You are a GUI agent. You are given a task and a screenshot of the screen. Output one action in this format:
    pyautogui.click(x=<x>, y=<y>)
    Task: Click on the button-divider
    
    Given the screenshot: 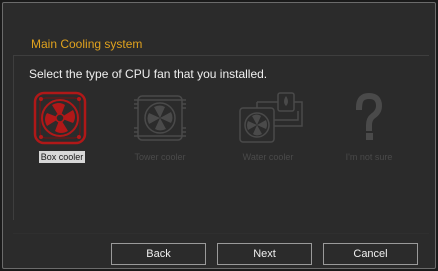 What is the action you would take?
    pyautogui.click(x=221, y=233)
    